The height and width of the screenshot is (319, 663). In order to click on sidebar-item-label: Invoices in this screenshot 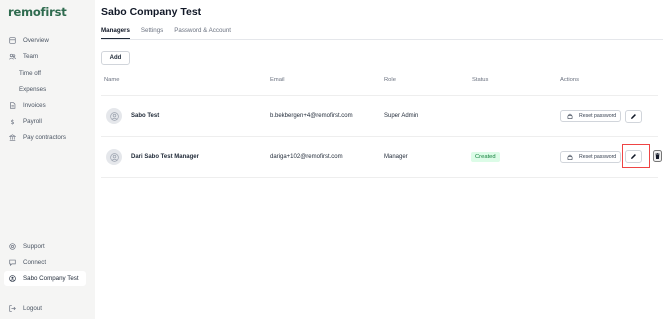, I will do `click(34, 105)`.